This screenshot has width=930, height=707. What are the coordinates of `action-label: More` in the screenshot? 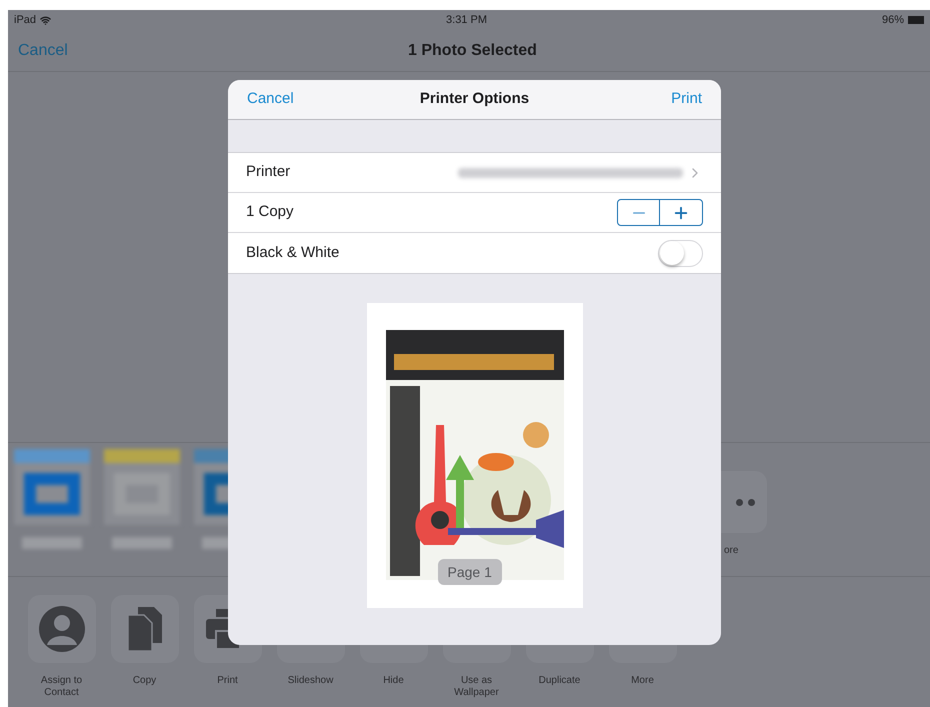 It's located at (642, 681).